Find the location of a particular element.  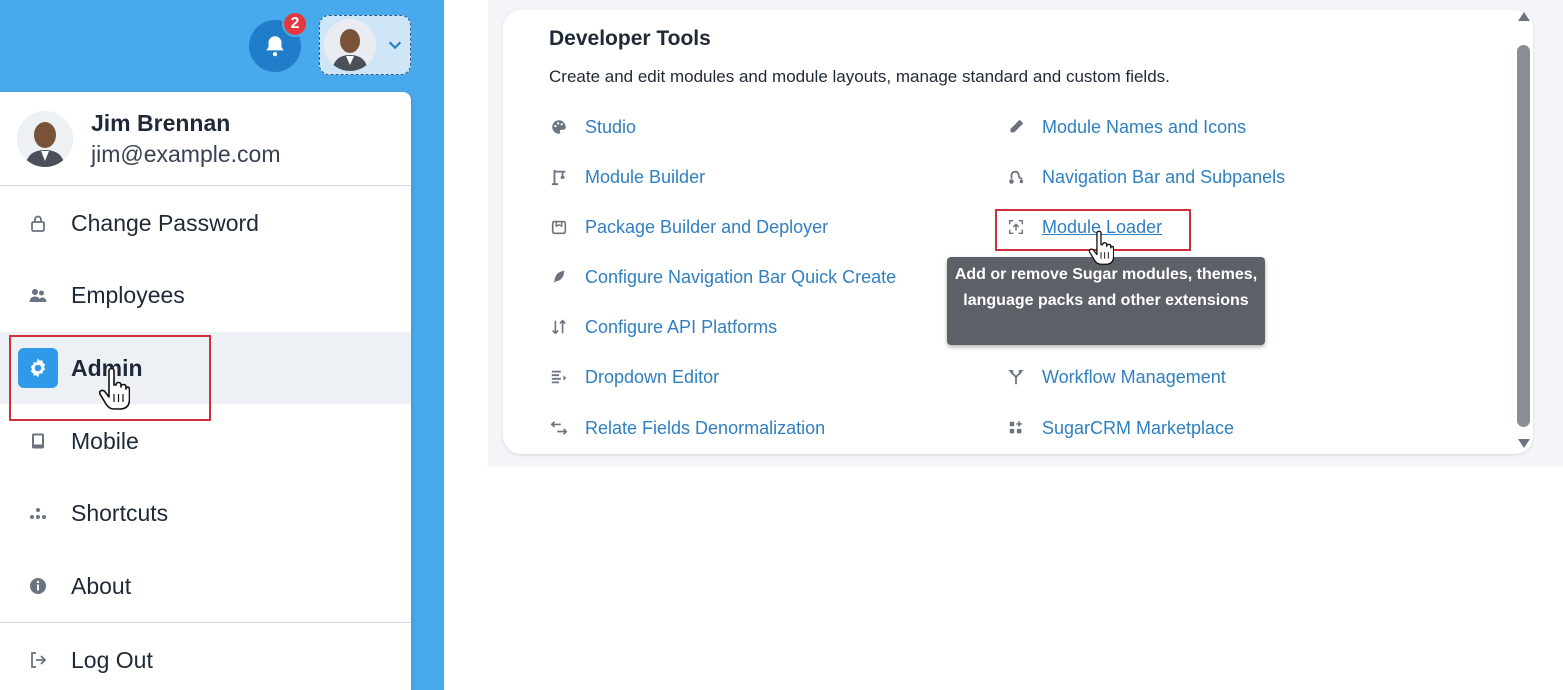

tool-link-module-names-icons: Module Names and Icons is located at coordinates (1126, 127).